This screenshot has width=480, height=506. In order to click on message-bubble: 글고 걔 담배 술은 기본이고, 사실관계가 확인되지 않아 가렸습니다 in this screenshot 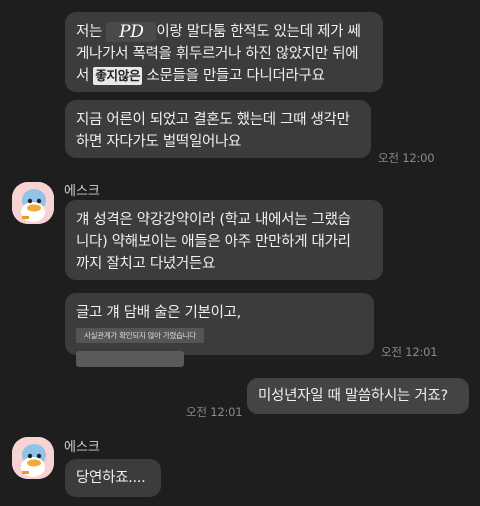, I will do `click(219, 330)`.